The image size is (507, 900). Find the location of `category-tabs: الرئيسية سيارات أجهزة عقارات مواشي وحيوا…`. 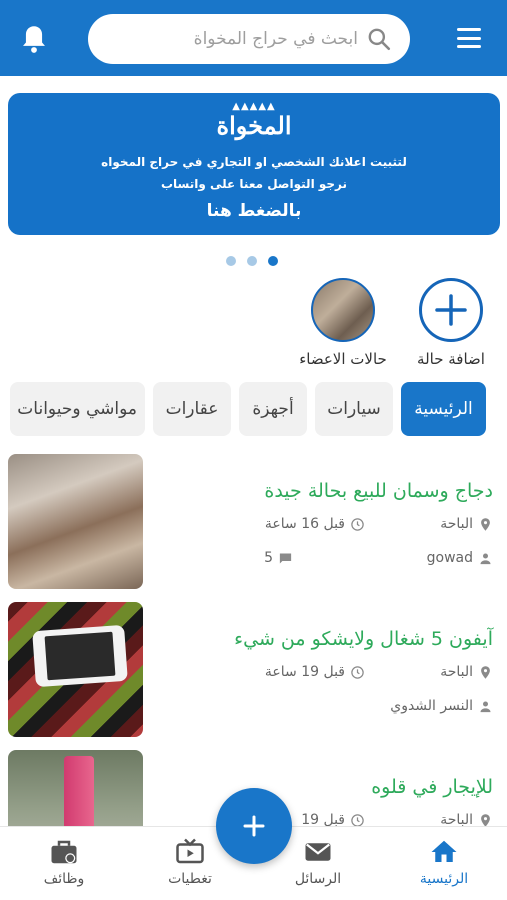

category-tabs: الرئيسية سيارات أجهزة عقارات مواشي وحيوا… is located at coordinates (253, 409).